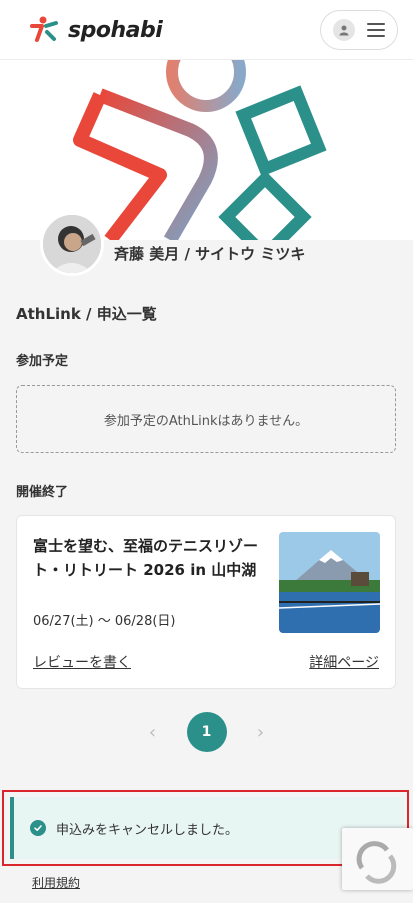  What do you see at coordinates (147, 830) in the screenshot?
I see `toast-message: 申込みをキャンセルしました。` at bounding box center [147, 830].